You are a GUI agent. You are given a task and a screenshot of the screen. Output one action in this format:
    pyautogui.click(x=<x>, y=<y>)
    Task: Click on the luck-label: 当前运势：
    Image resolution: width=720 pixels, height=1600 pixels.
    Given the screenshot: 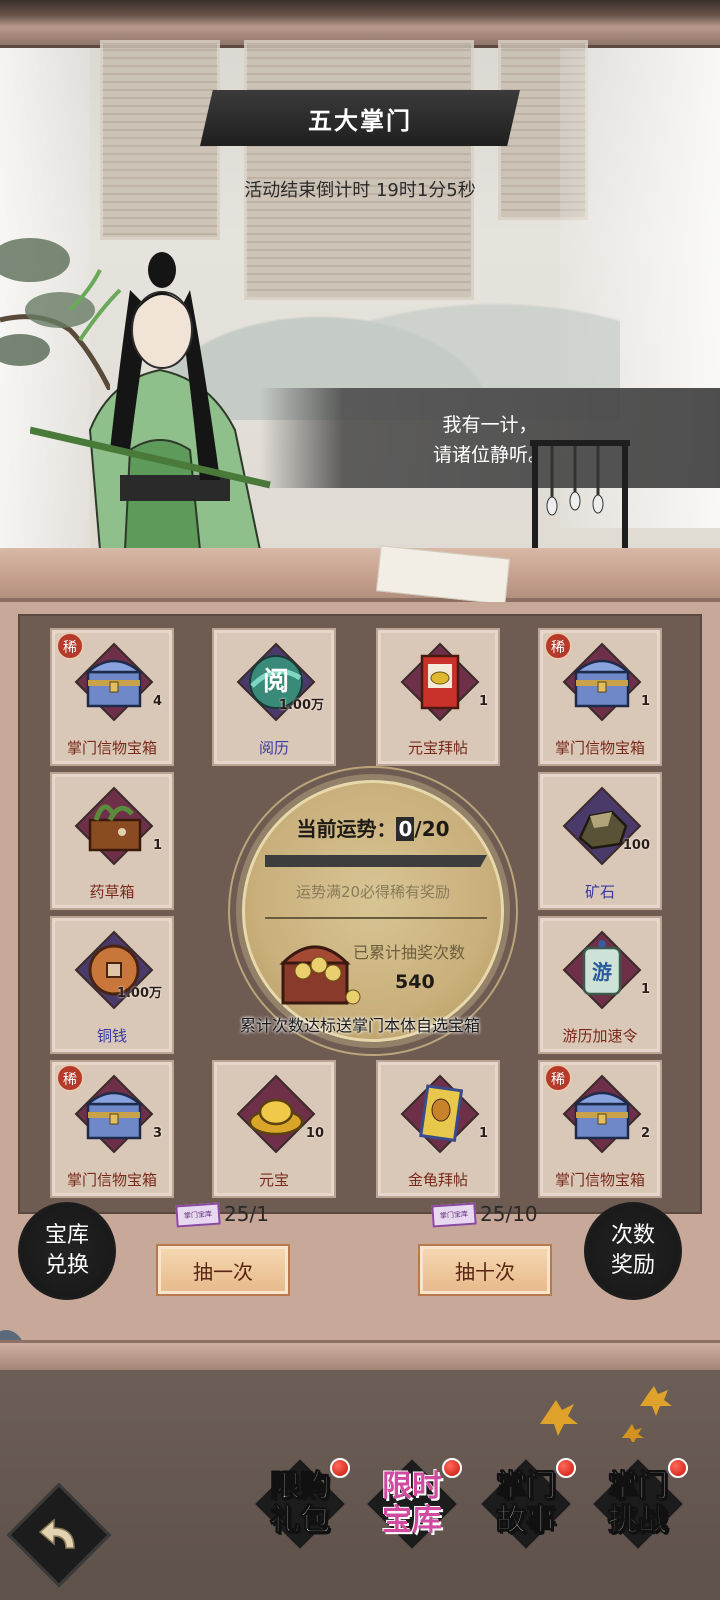 What is the action you would take?
    pyautogui.click(x=346, y=829)
    